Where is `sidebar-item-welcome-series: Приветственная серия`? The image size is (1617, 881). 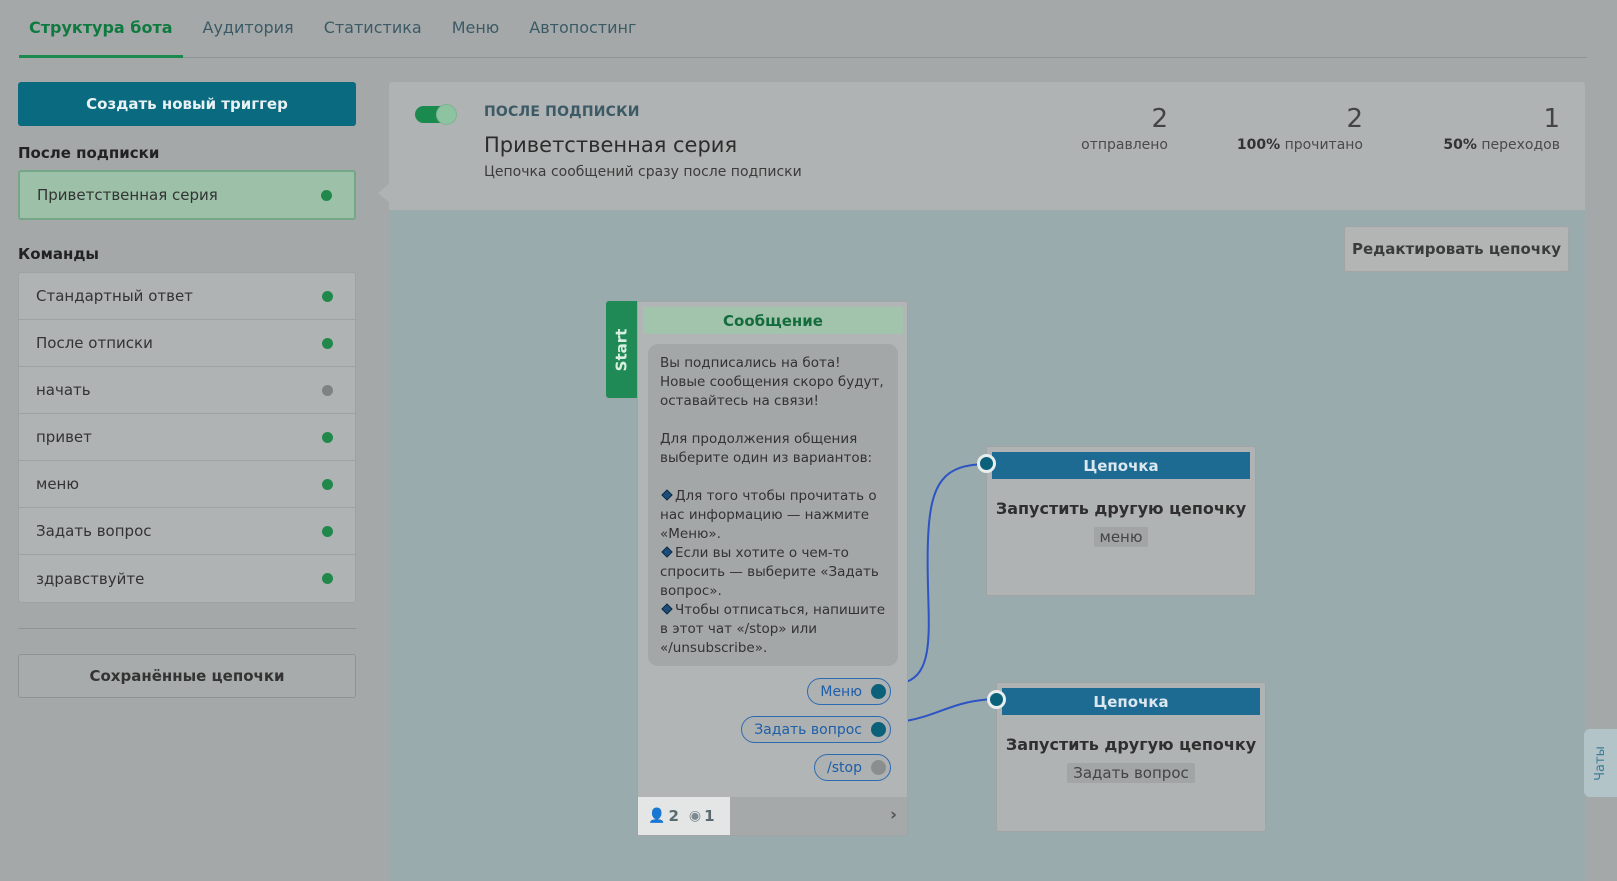
sidebar-item-welcome-series: Приветственная серия is located at coordinates (187, 195).